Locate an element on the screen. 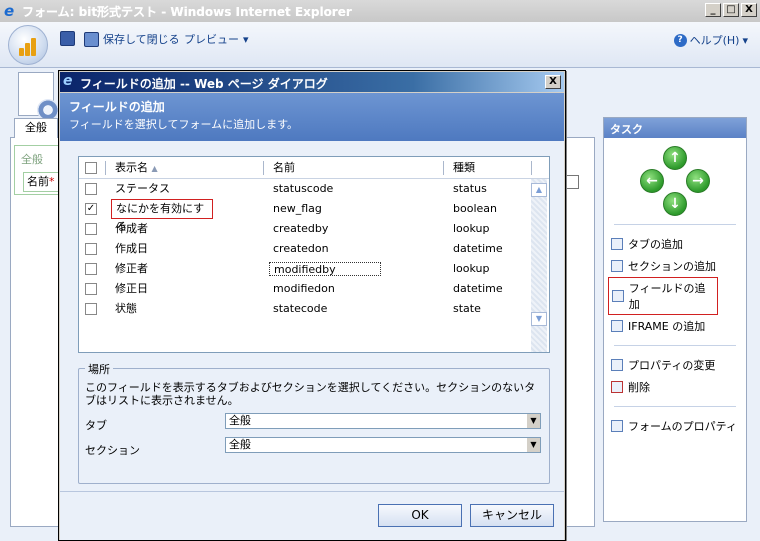 This screenshot has width=760, height=541. save-close-icon is located at coordinates (91, 39).